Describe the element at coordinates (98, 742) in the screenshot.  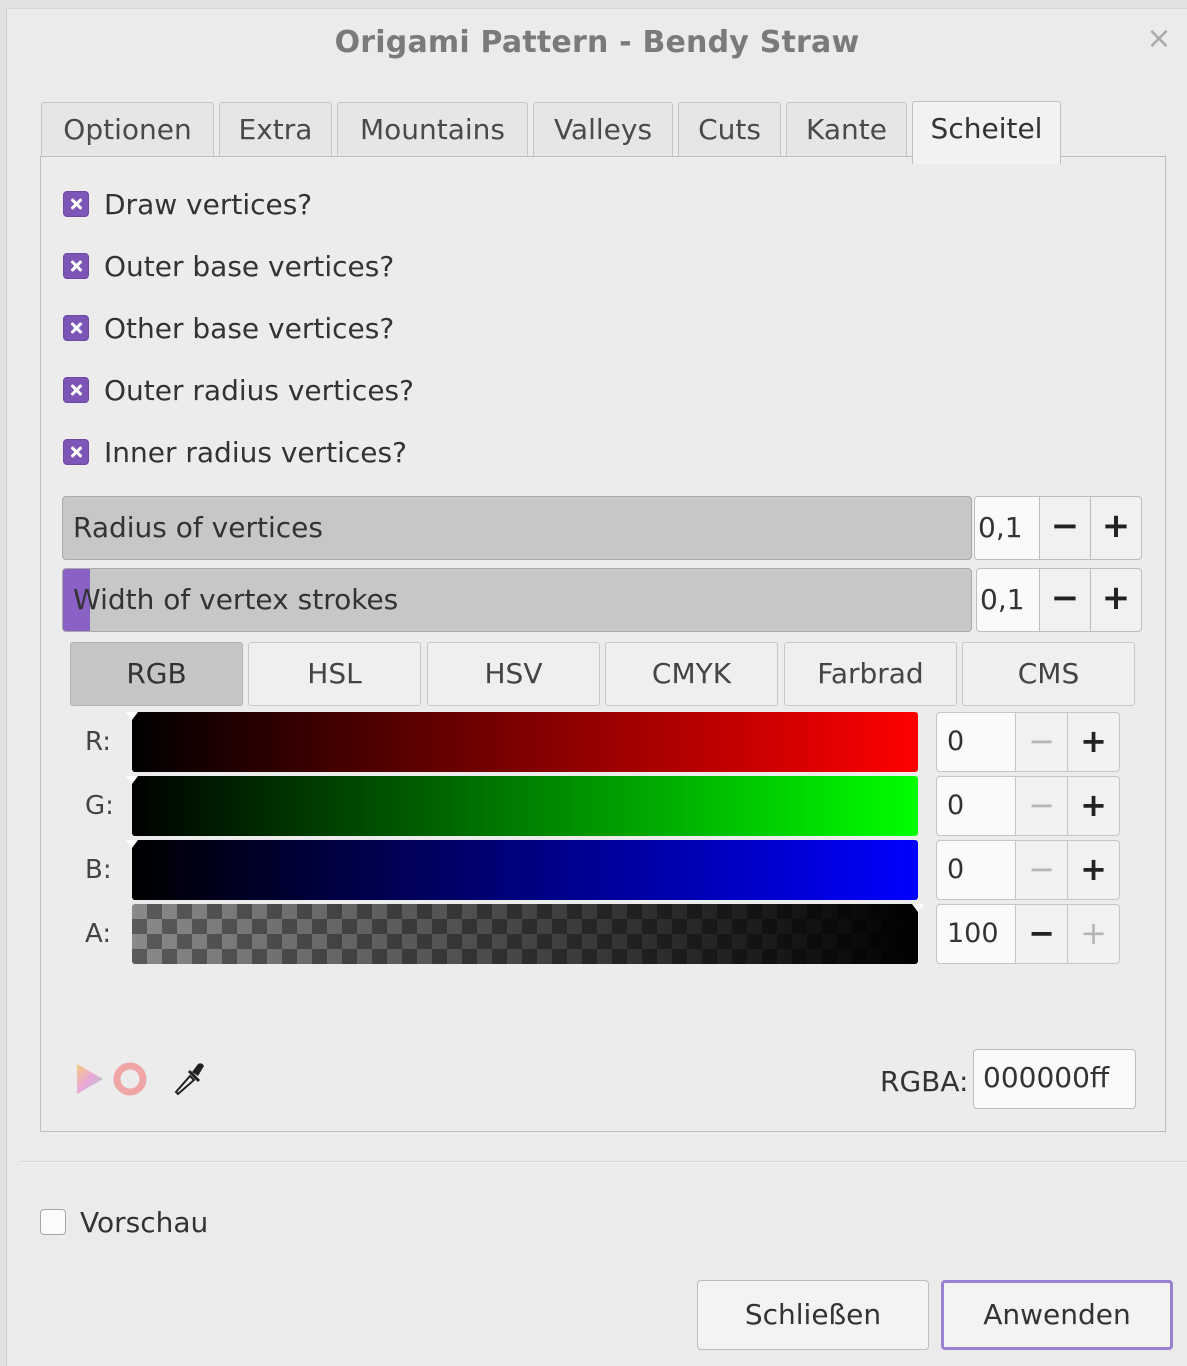
I see `channel-label: R:` at that location.